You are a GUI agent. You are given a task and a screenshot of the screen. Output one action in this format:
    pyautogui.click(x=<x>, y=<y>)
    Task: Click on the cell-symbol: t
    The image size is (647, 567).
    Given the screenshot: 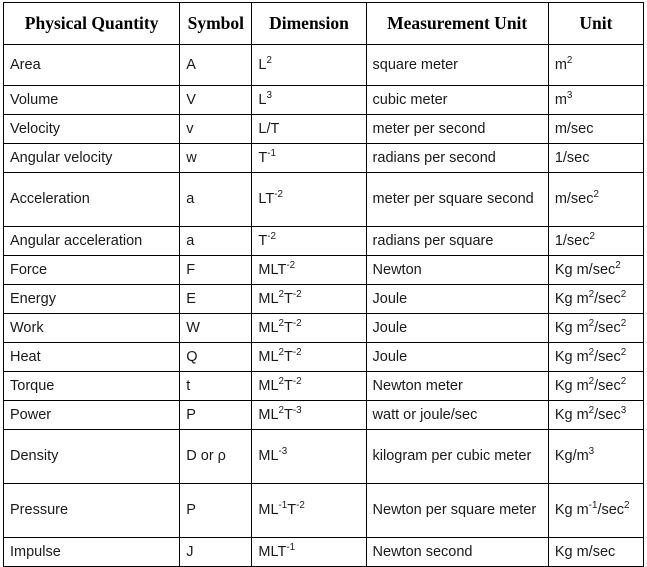 What is the action you would take?
    pyautogui.click(x=216, y=386)
    